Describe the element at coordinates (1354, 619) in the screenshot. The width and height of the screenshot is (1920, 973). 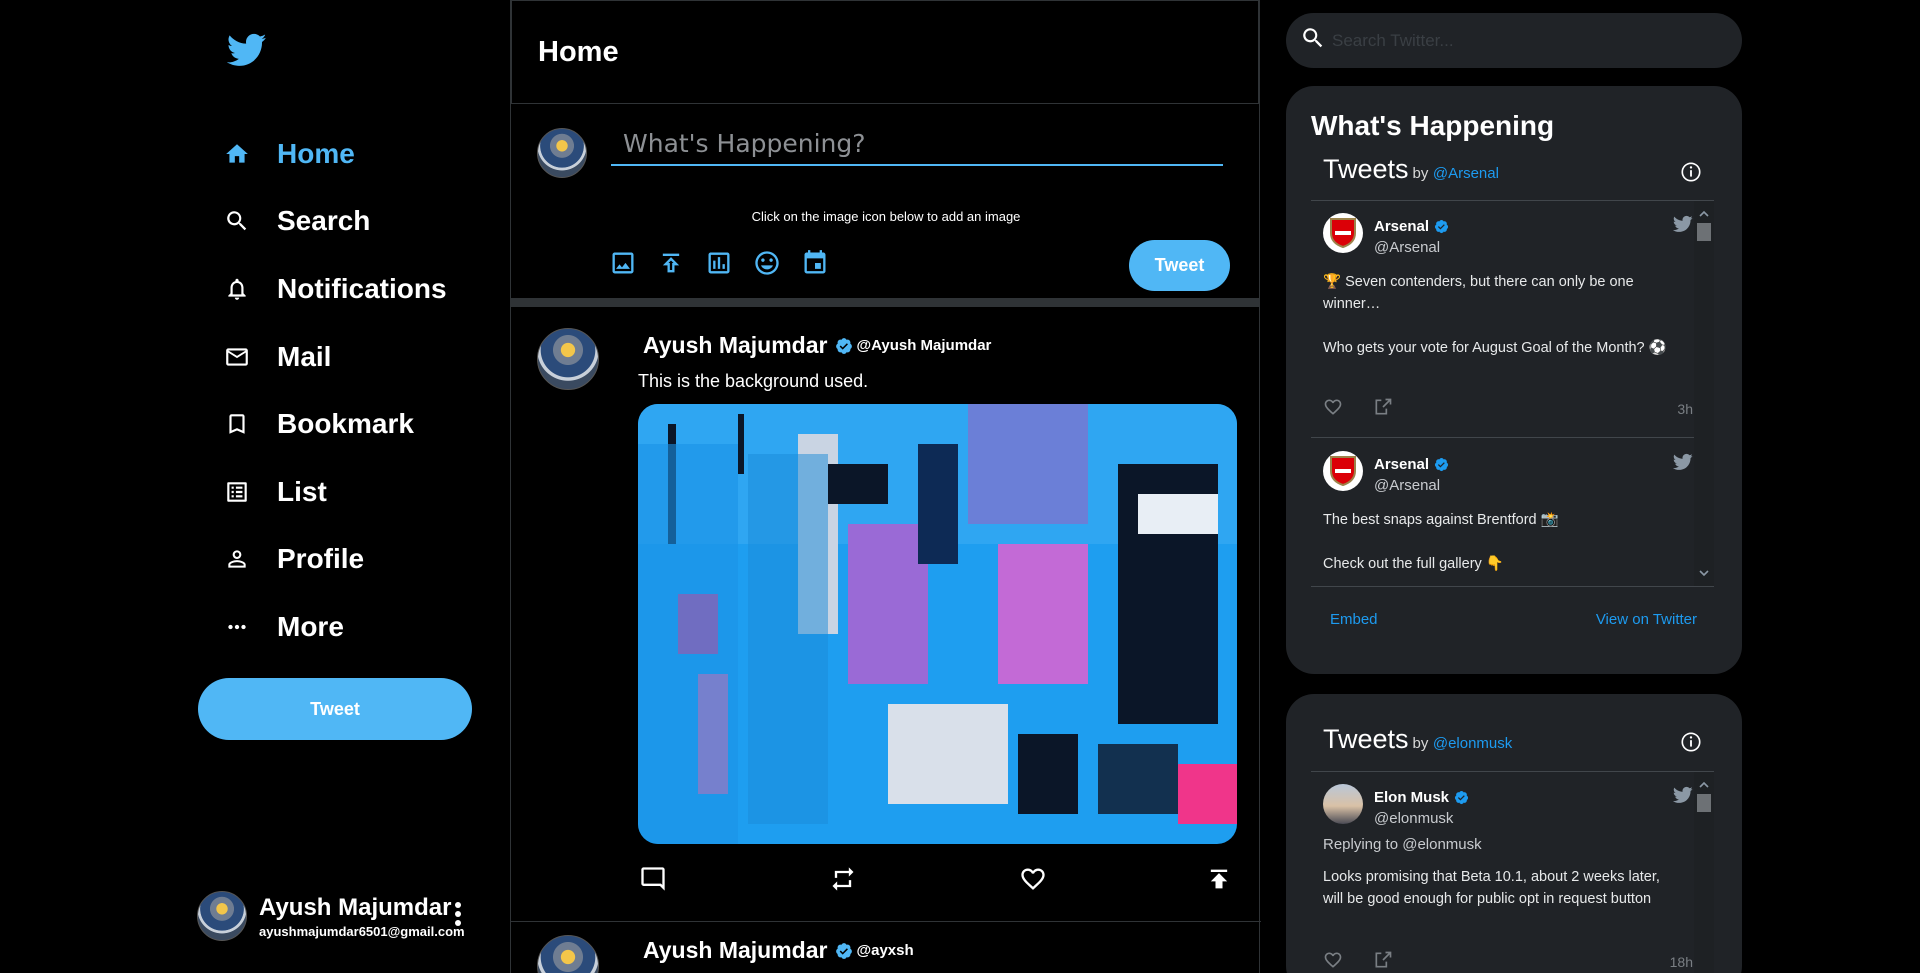
I see `embed-link: Embed` at that location.